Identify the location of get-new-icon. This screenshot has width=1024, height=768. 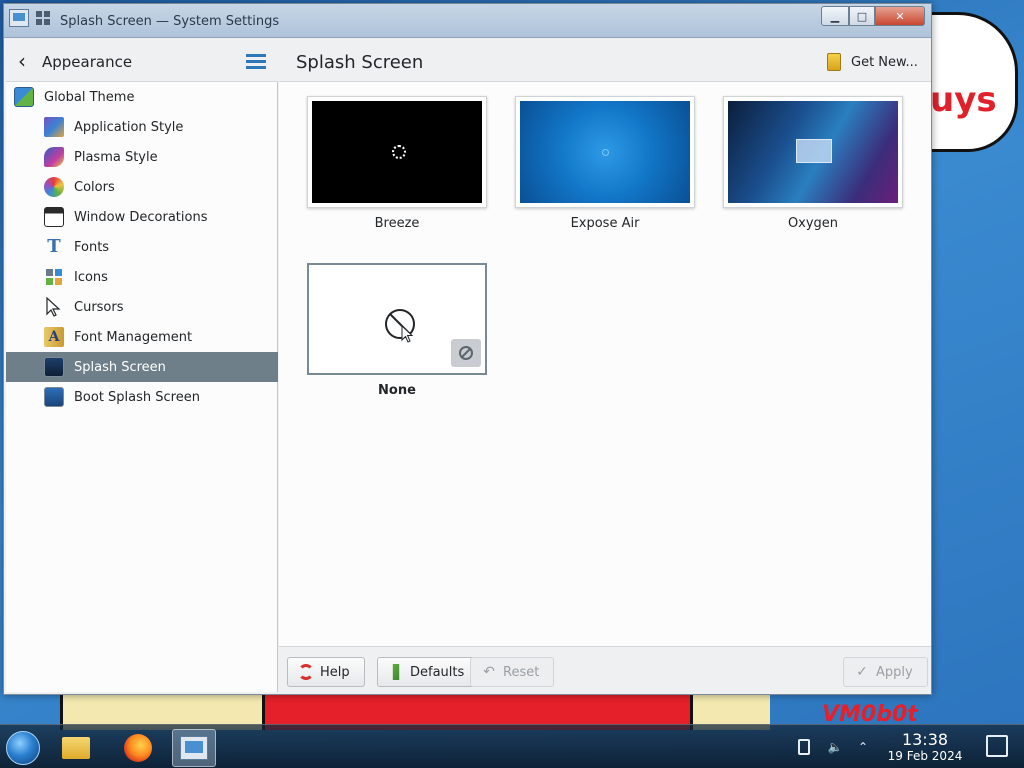
(834, 62).